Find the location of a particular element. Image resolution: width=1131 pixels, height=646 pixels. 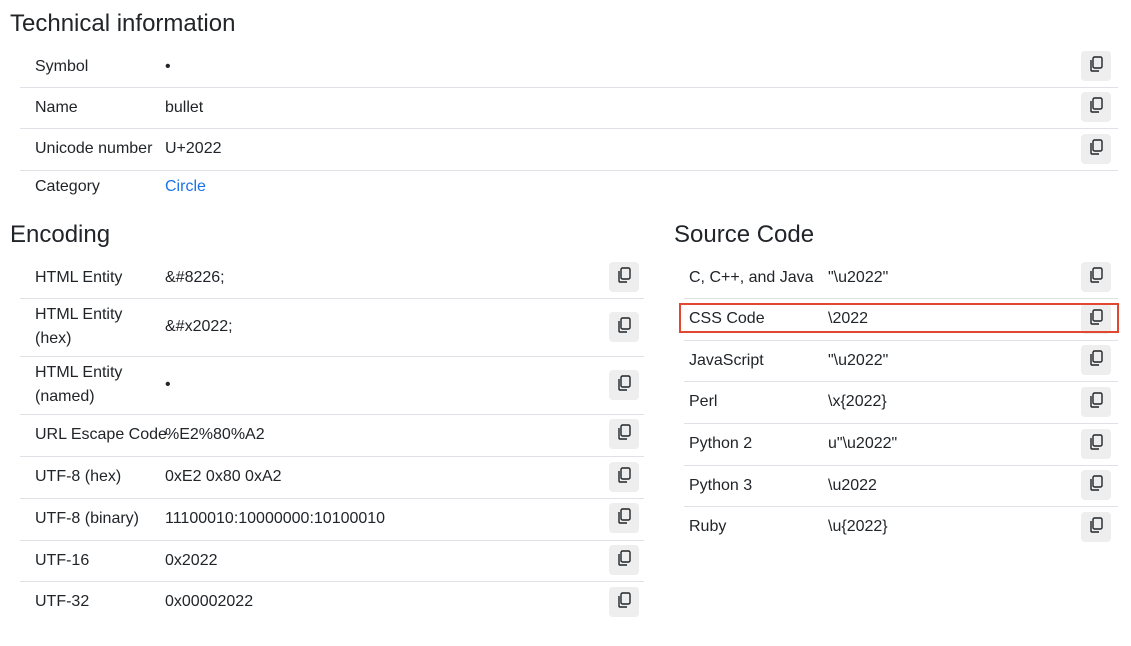

row-value: bullet is located at coordinates (184, 107).